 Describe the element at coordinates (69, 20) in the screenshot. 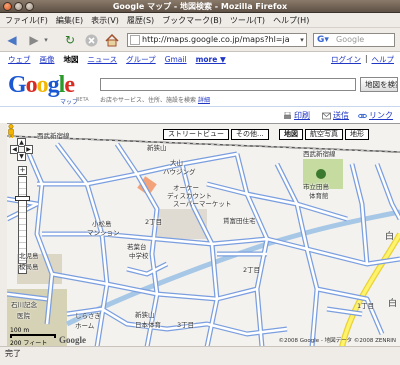

I see `menu-edit: 編集(E)` at that location.